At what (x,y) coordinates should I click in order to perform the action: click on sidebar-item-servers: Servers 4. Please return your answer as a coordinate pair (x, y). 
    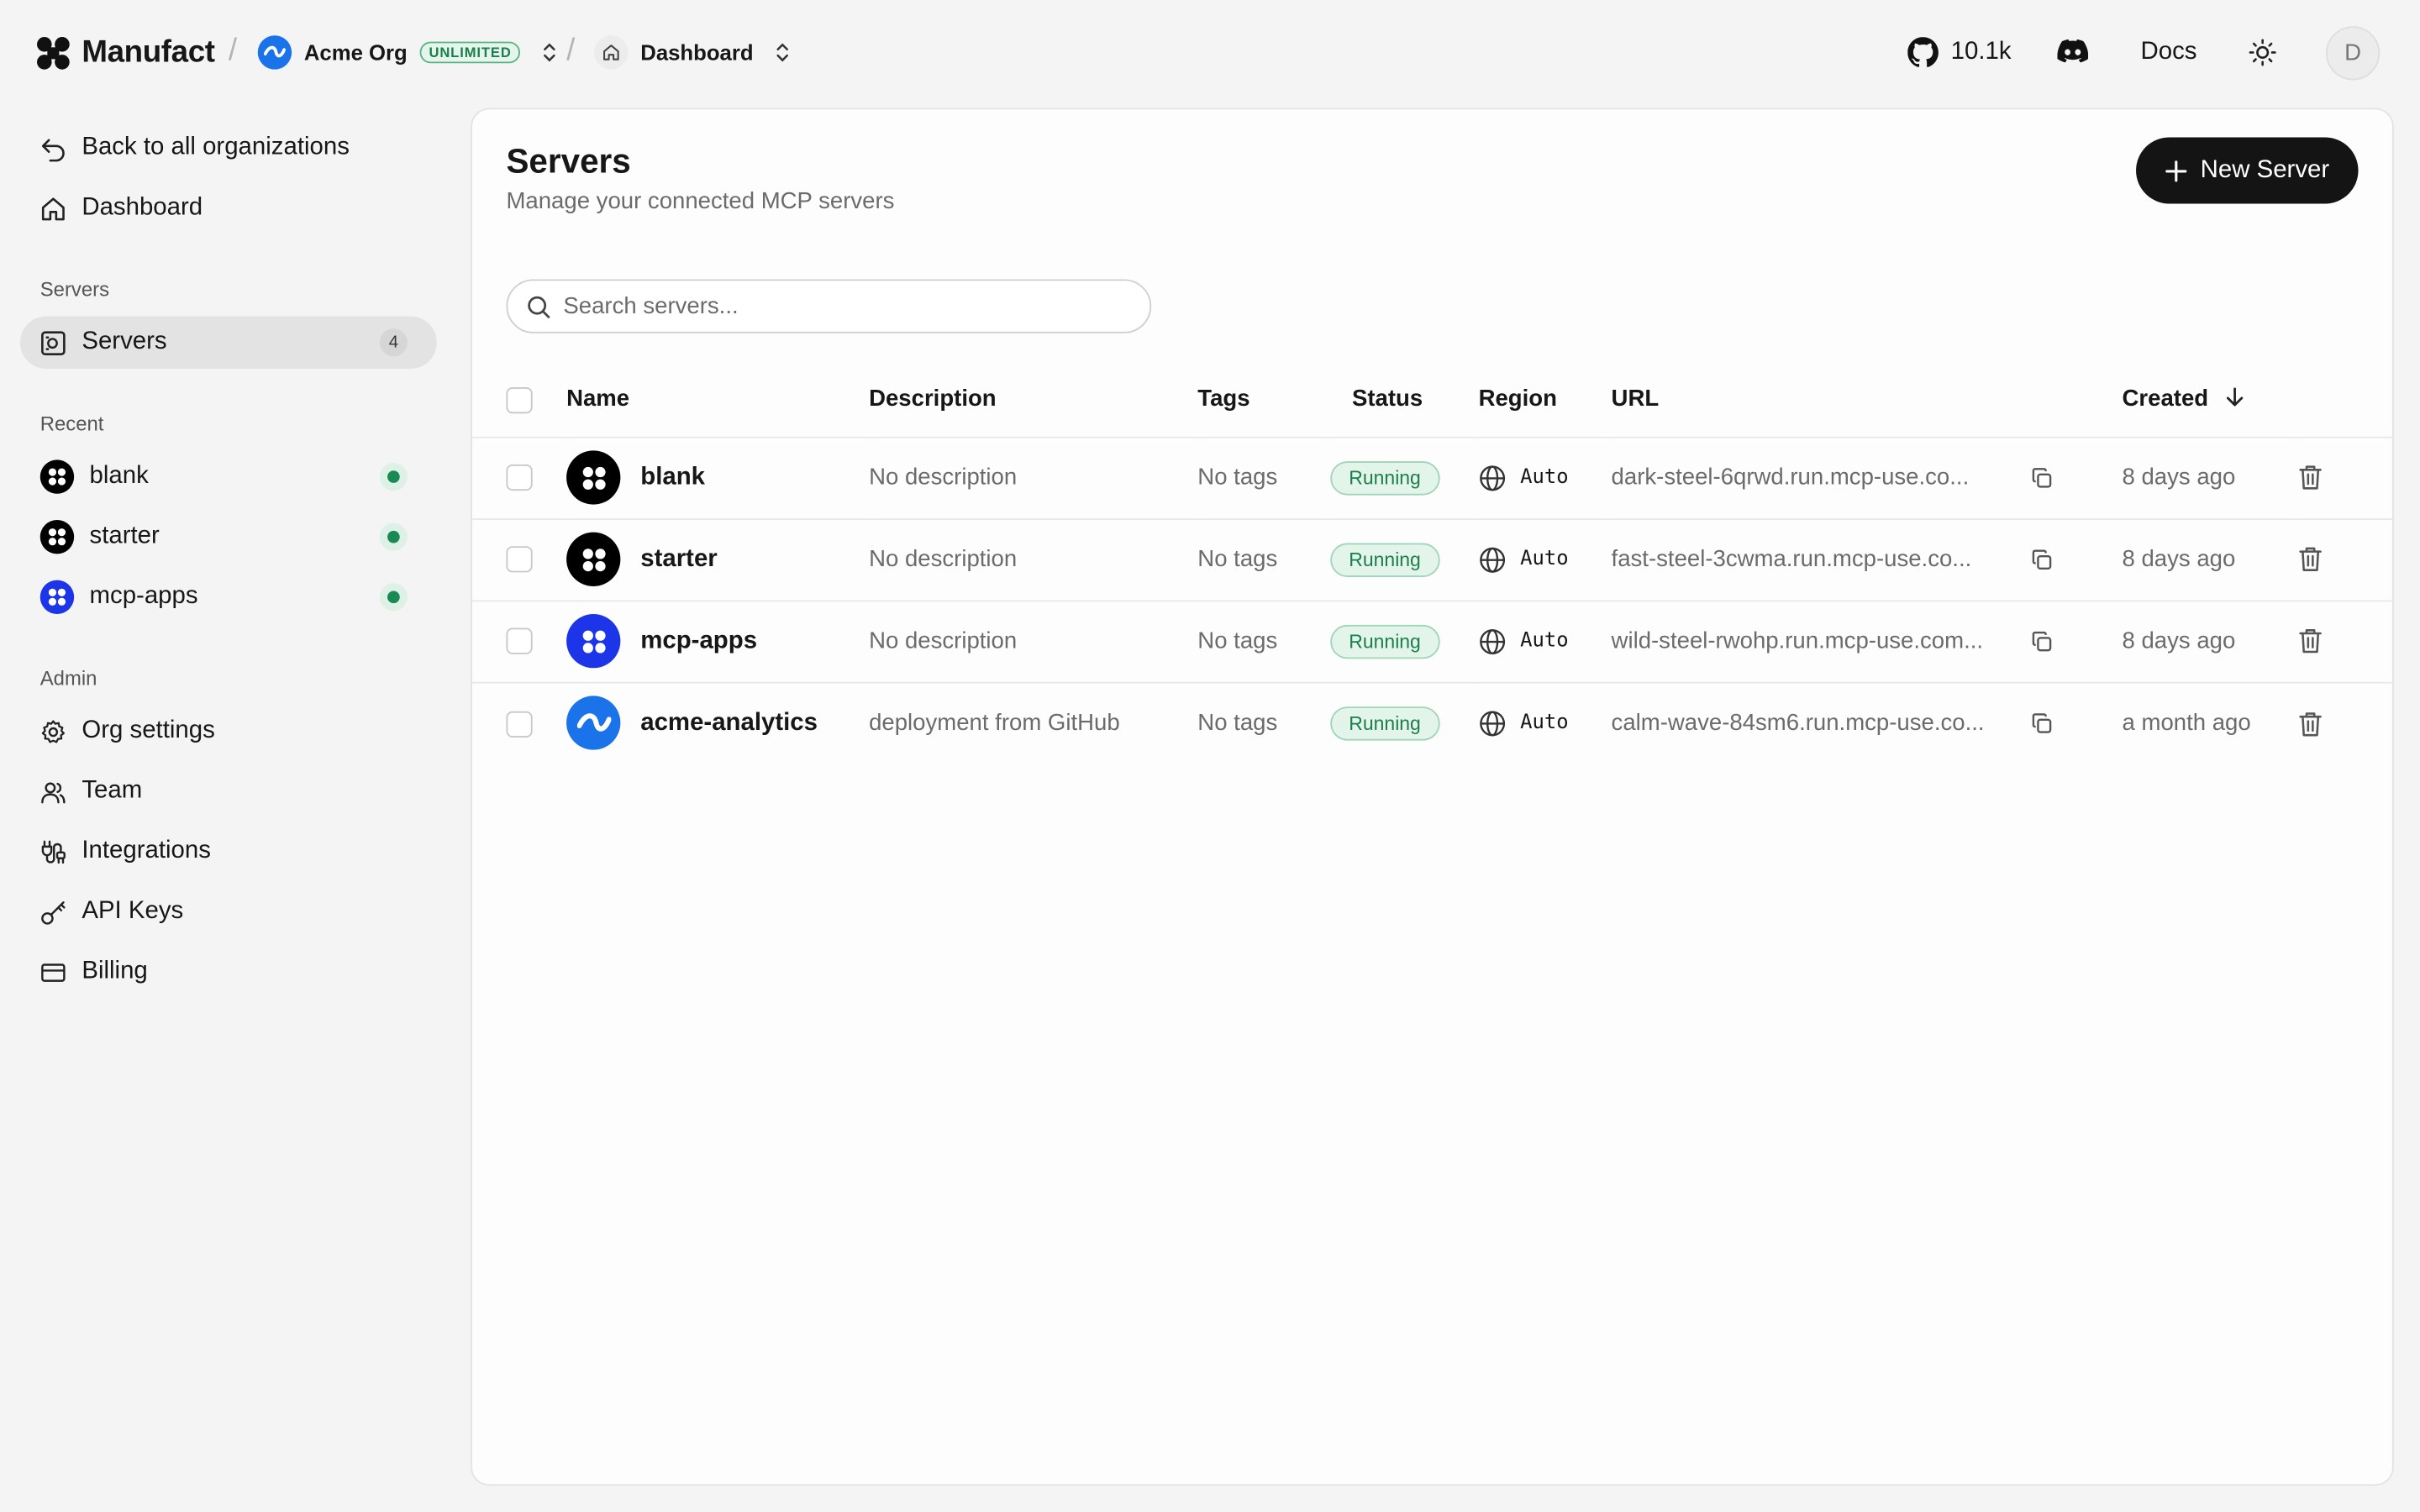
    Looking at the image, I should click on (228, 342).